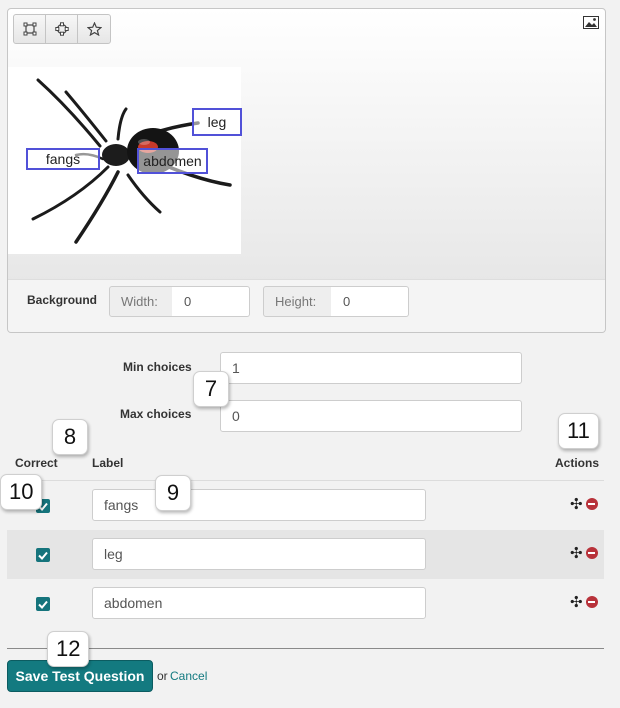 The height and width of the screenshot is (708, 620). I want to click on hotspot-label-leg: leg, so click(217, 122).